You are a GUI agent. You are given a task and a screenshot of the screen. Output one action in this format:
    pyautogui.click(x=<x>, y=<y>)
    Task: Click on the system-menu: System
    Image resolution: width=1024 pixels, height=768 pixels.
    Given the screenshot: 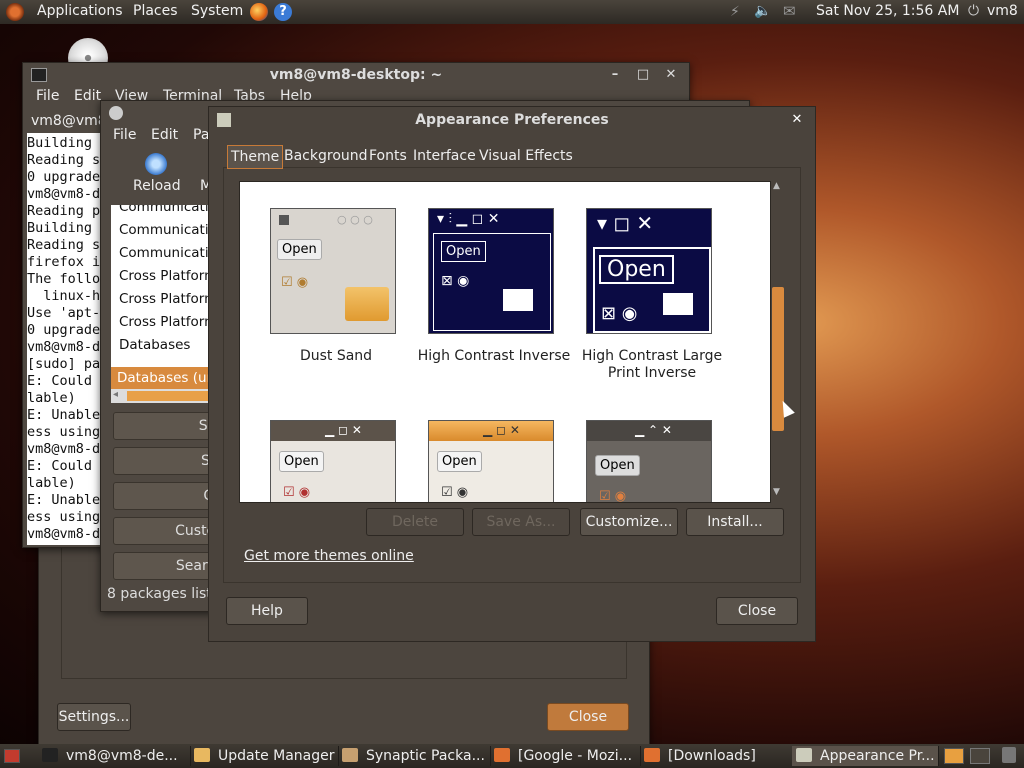 What is the action you would take?
    pyautogui.click(x=217, y=11)
    